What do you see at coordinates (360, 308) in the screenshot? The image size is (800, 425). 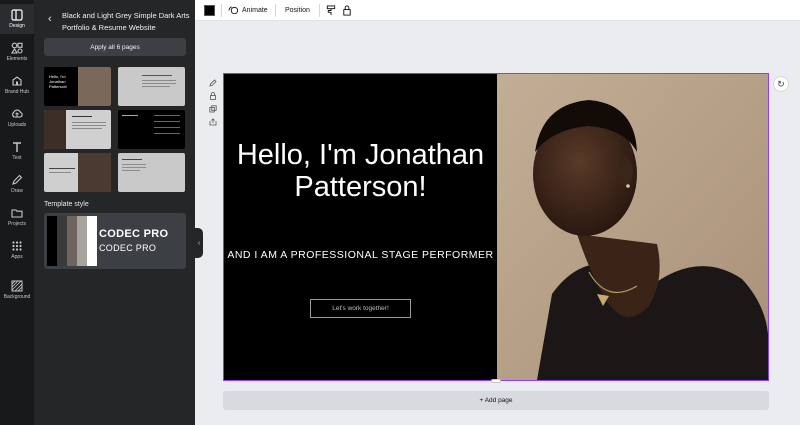 I see `cta-button: Let's work together!` at bounding box center [360, 308].